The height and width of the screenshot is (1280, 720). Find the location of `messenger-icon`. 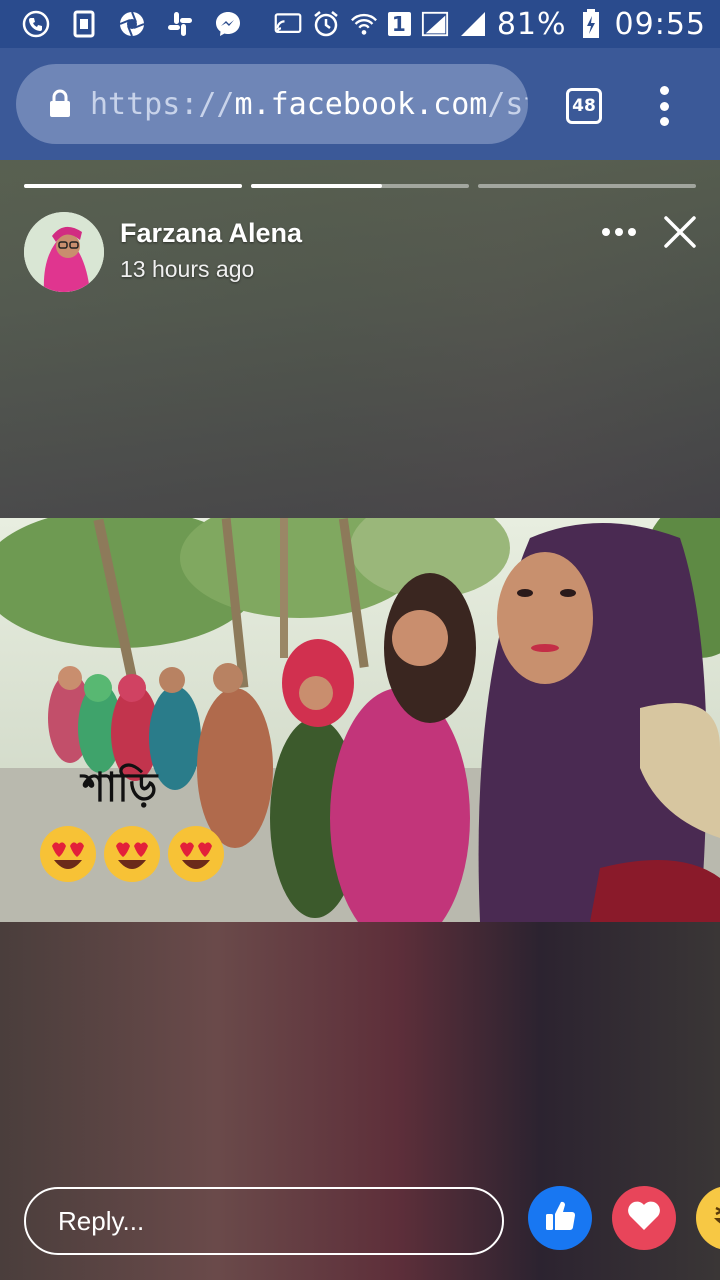

messenger-icon is located at coordinates (228, 24).